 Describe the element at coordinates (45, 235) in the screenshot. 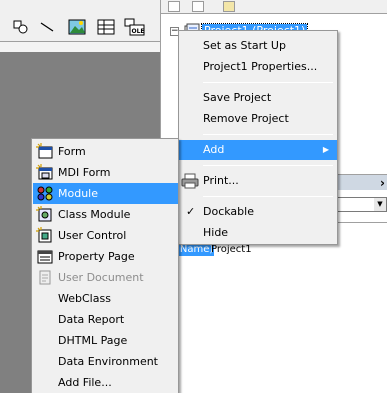

I see `user-control-icon` at that location.